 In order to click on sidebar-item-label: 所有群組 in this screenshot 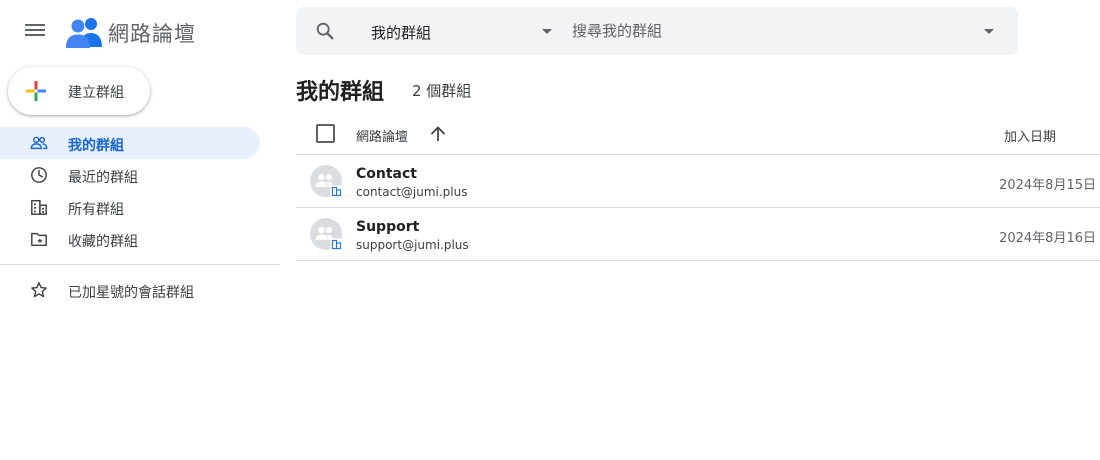, I will do `click(96, 210)`.